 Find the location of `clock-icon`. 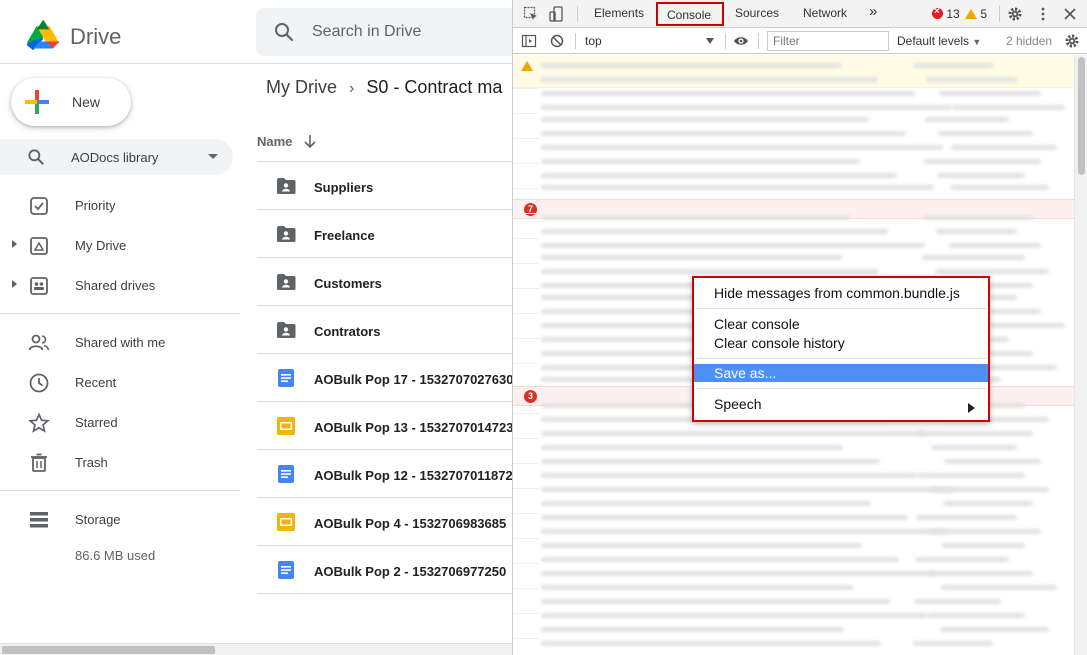

clock-icon is located at coordinates (39, 383).